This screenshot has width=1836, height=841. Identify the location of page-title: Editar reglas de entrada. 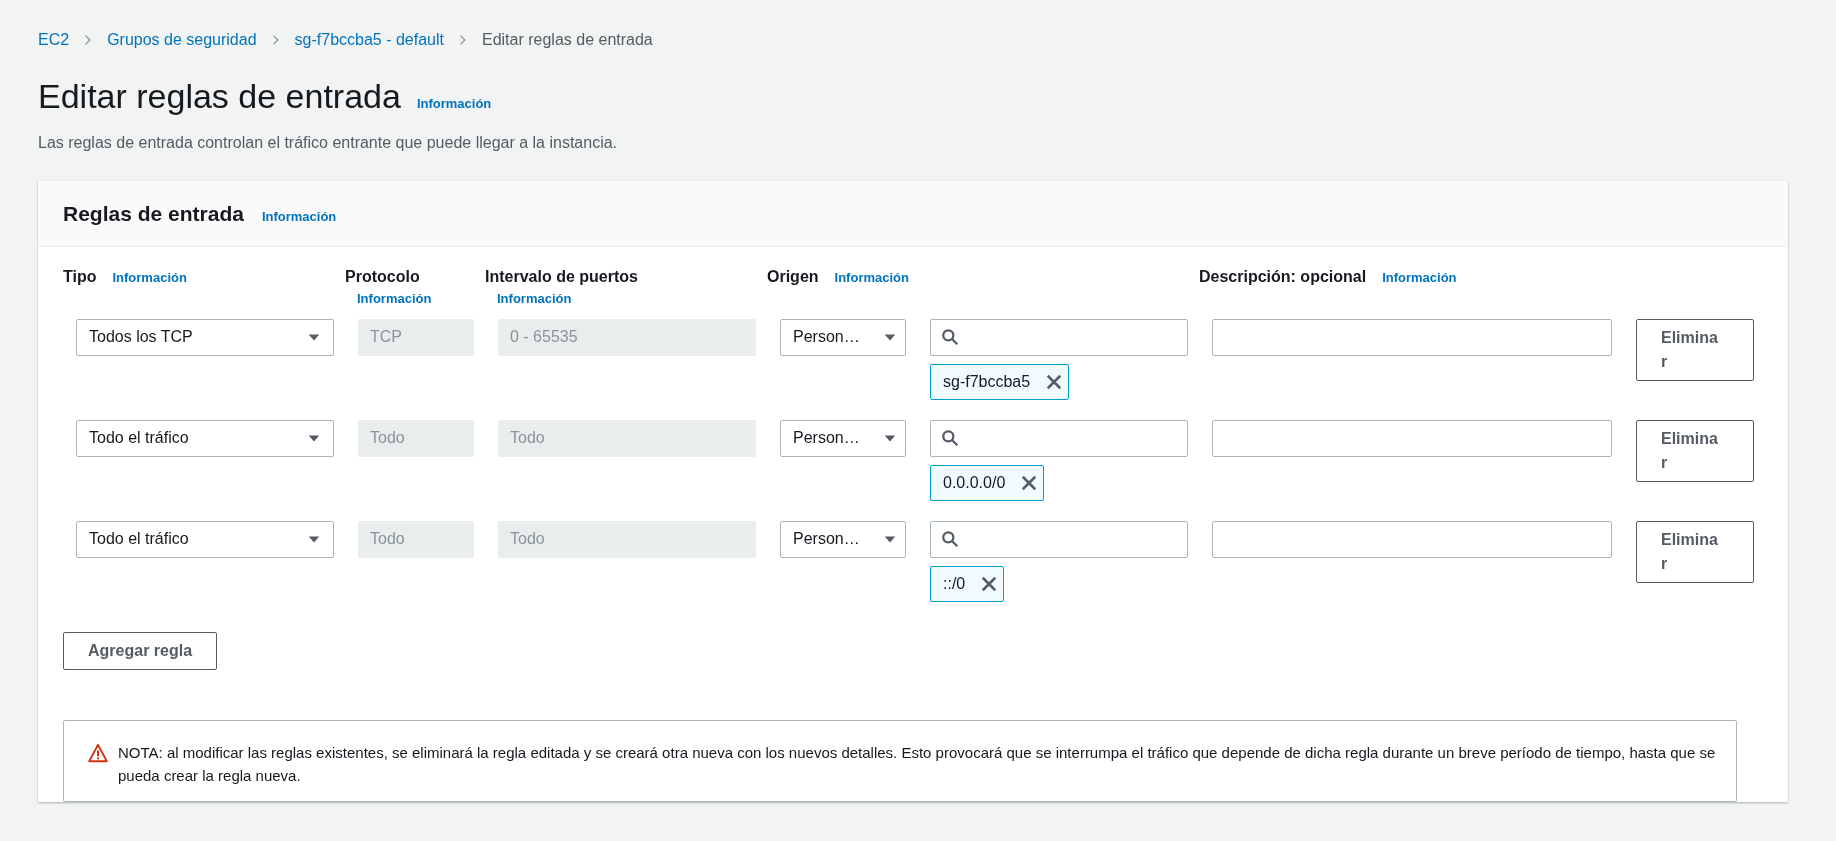
(219, 96).